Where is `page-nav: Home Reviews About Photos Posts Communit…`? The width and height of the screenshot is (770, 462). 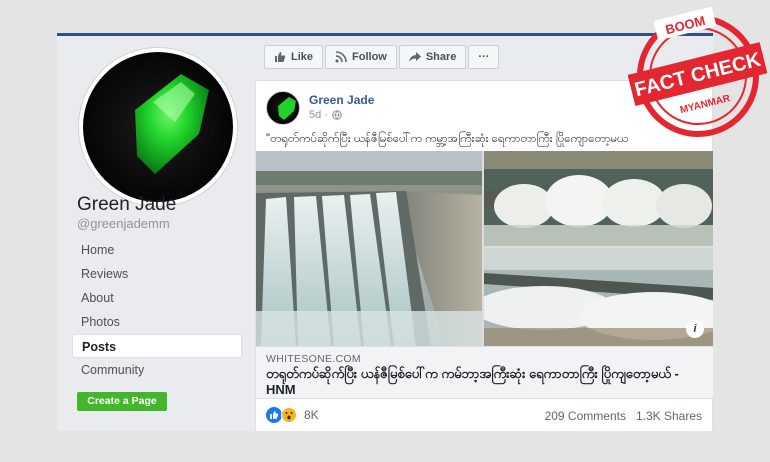 page-nav: Home Reviews About Photos Posts Communit… is located at coordinates (157, 310).